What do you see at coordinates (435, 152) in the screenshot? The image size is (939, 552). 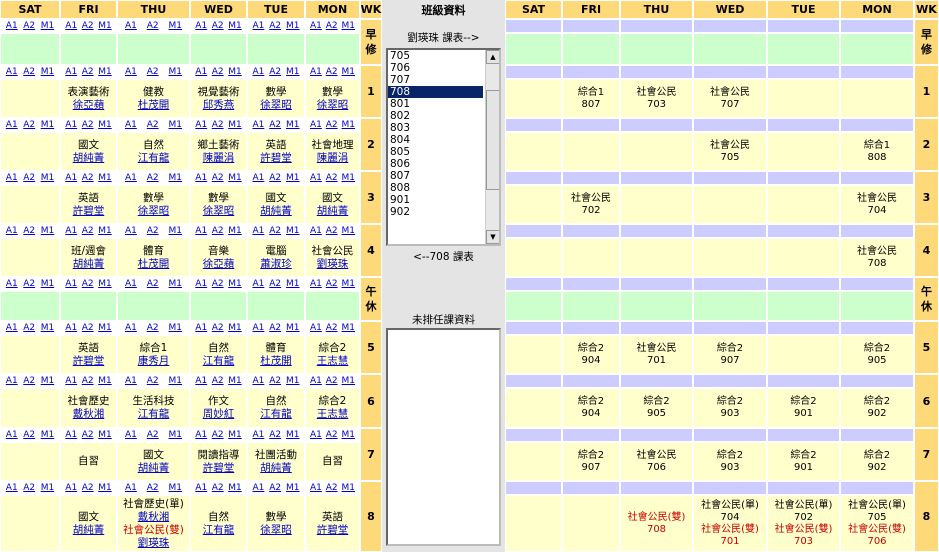 I see `class-option: 805` at bounding box center [435, 152].